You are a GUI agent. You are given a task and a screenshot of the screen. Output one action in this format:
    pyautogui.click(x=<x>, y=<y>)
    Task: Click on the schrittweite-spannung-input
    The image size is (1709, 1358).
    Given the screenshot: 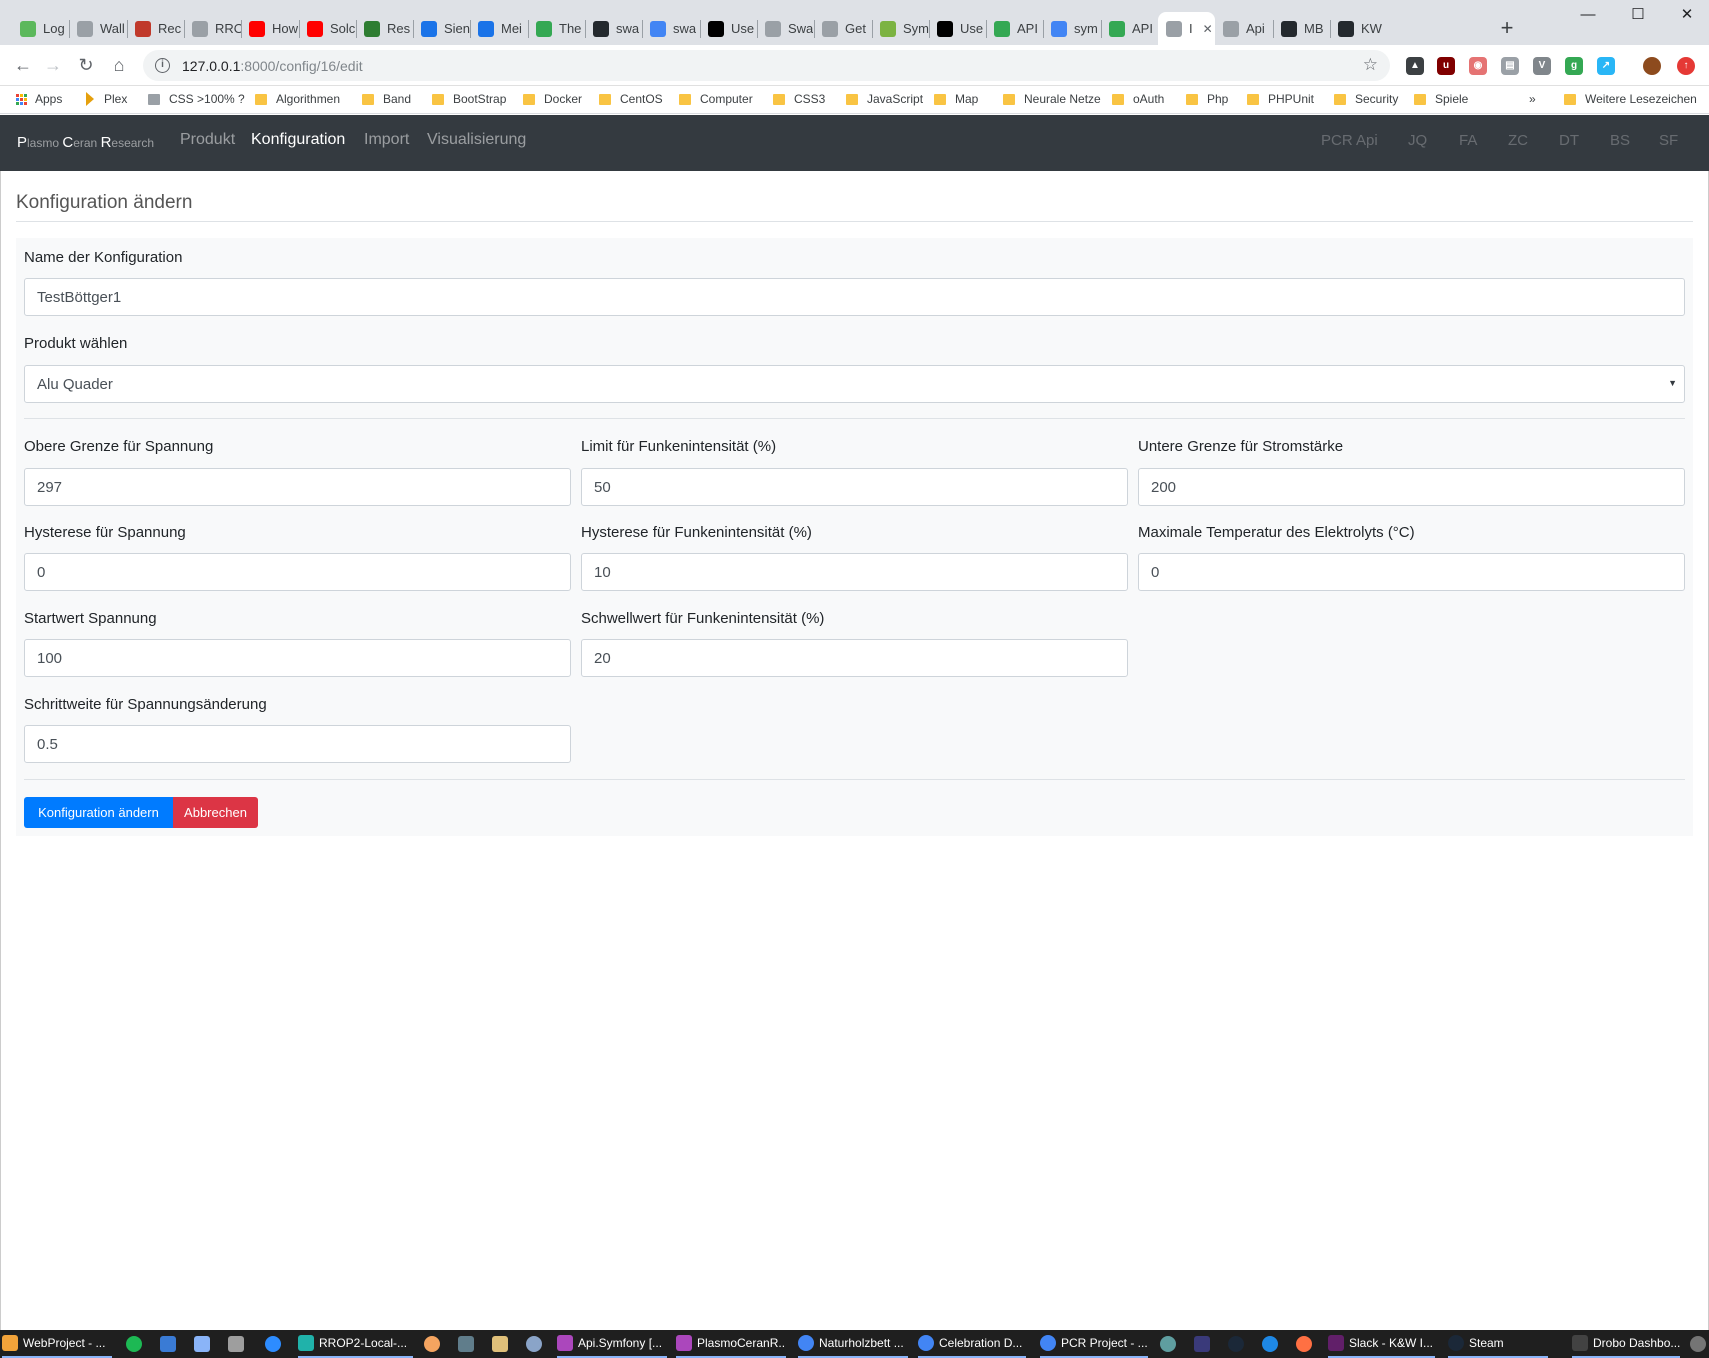 What is the action you would take?
    pyautogui.click(x=297, y=744)
    